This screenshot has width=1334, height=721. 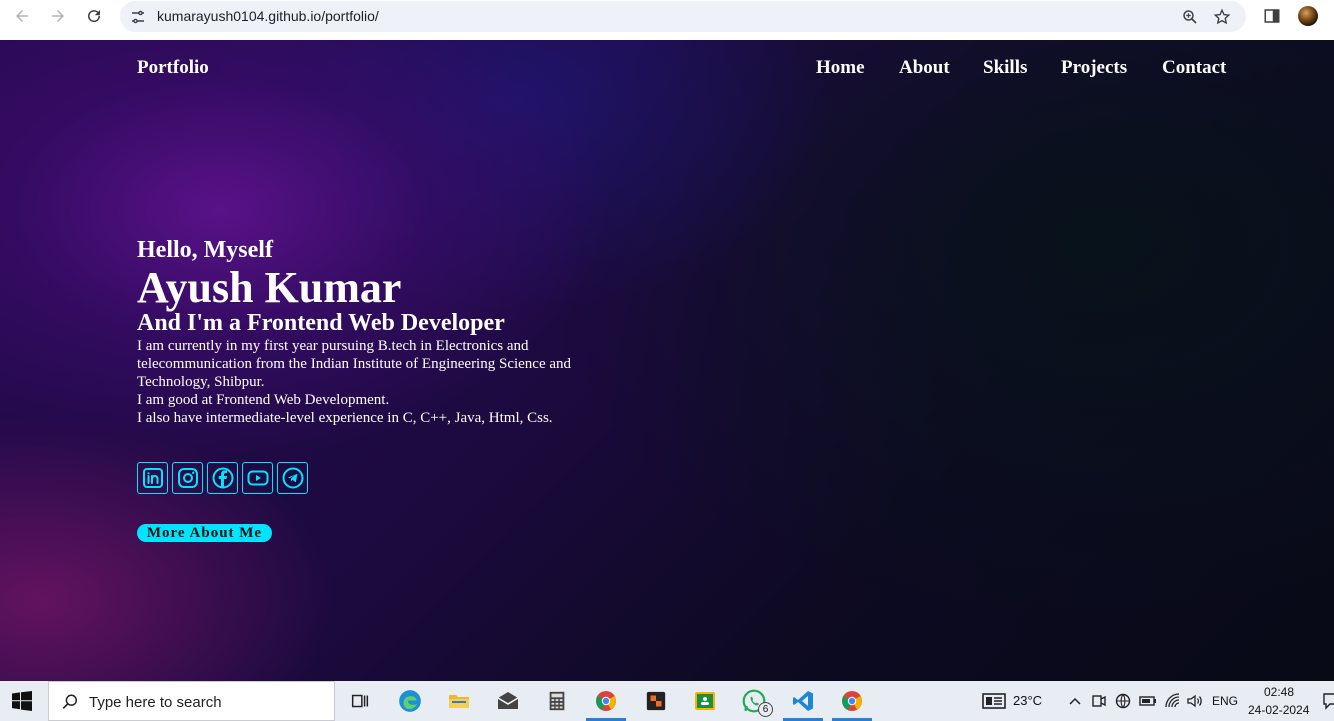 What do you see at coordinates (187, 478) in the screenshot?
I see `instagram-icon` at bounding box center [187, 478].